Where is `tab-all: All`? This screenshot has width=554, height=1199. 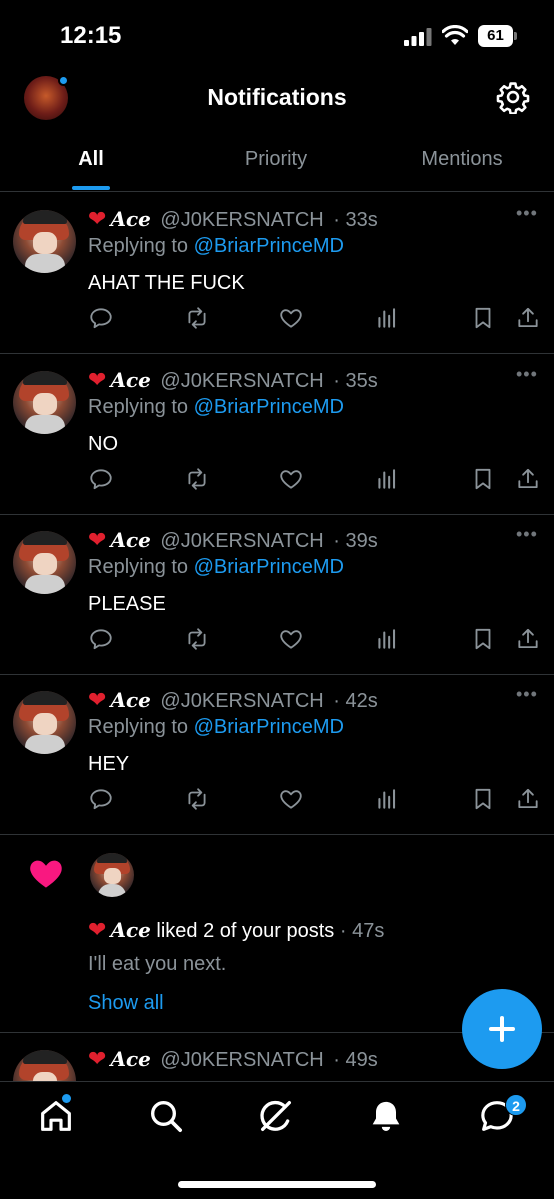
tab-all: All is located at coordinates (91, 159).